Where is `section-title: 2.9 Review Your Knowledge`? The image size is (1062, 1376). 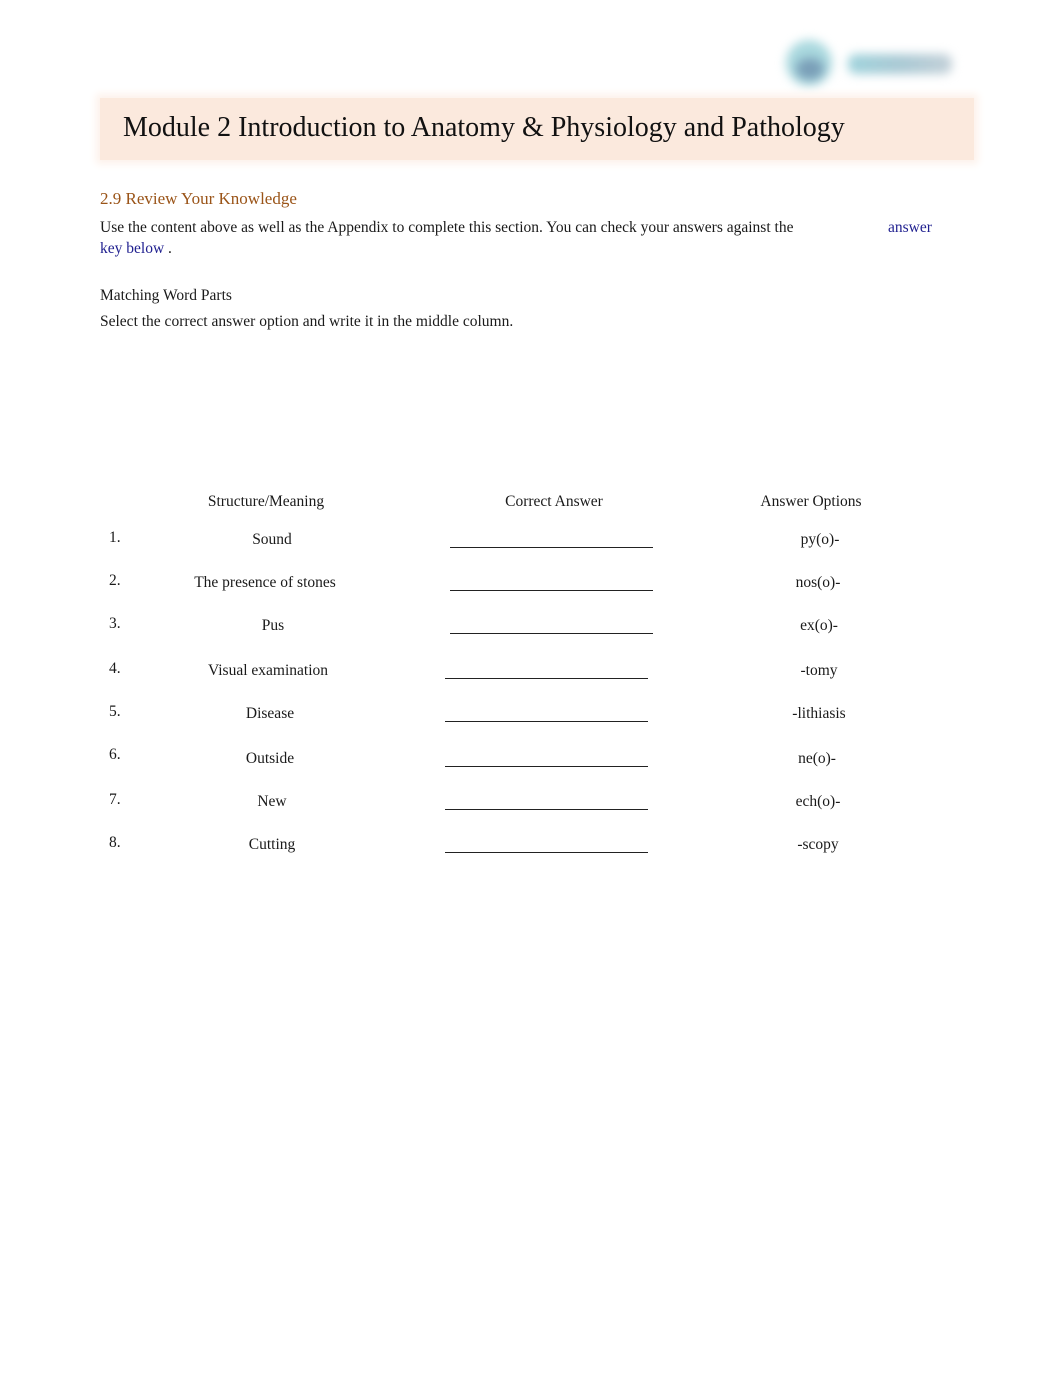 section-title: 2.9 Review Your Knowledge is located at coordinates (198, 198).